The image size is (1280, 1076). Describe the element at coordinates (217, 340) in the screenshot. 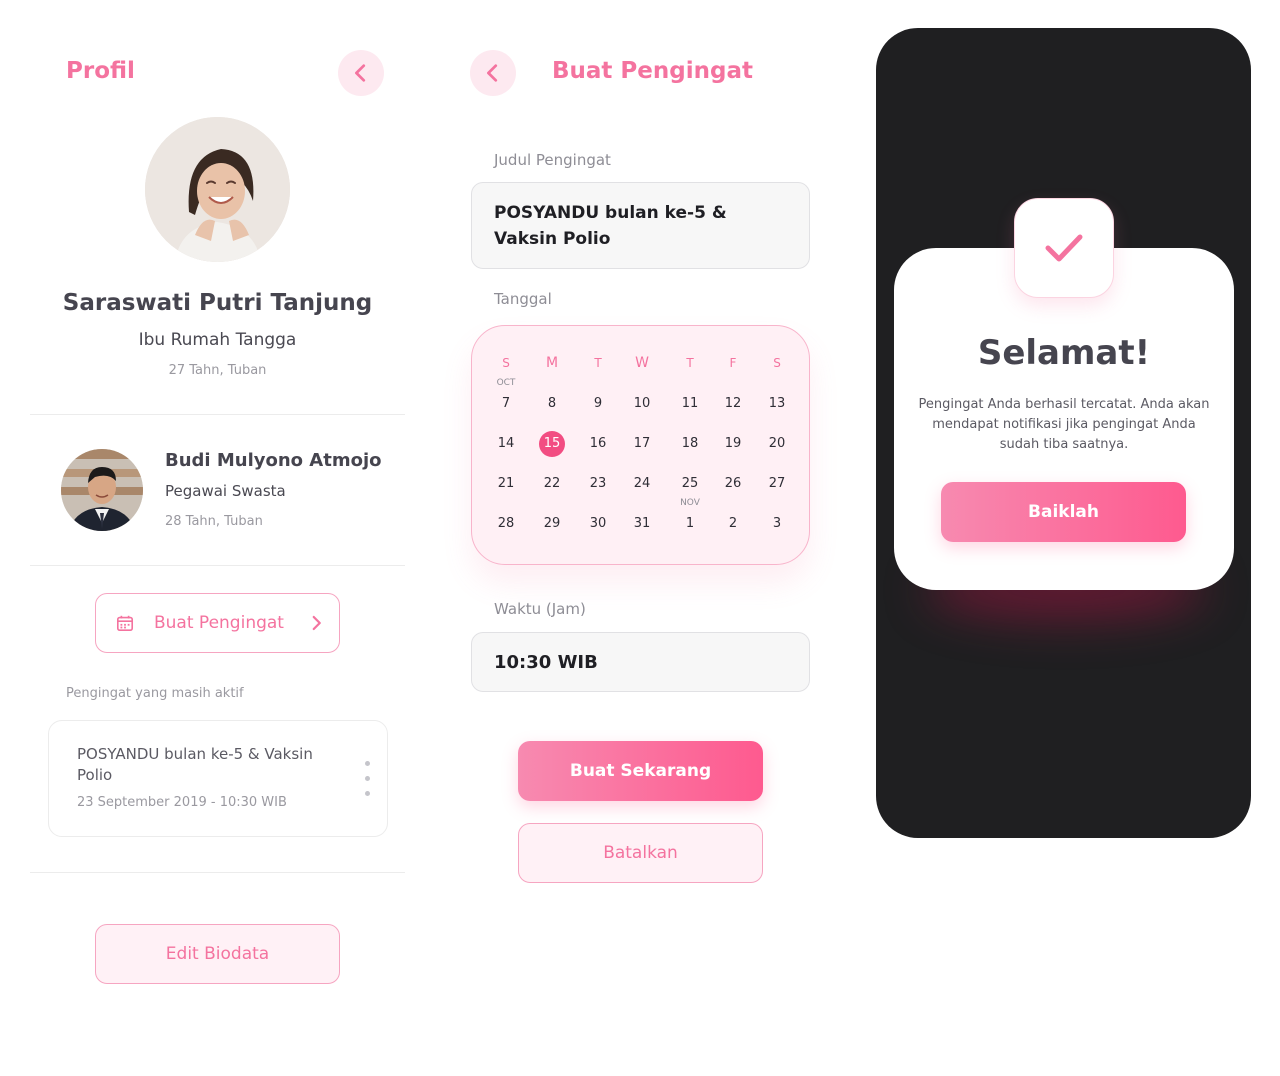

I see `user-occupation: Ibu Rumah Tangga` at that location.